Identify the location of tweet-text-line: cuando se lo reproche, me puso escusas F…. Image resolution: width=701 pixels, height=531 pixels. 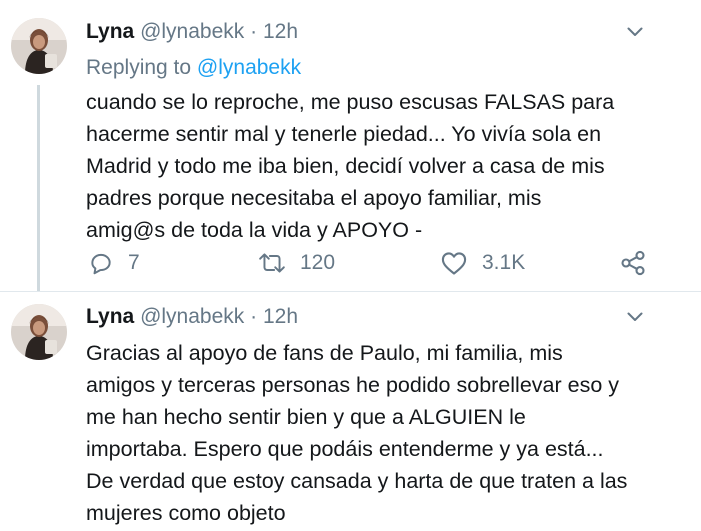
(350, 102).